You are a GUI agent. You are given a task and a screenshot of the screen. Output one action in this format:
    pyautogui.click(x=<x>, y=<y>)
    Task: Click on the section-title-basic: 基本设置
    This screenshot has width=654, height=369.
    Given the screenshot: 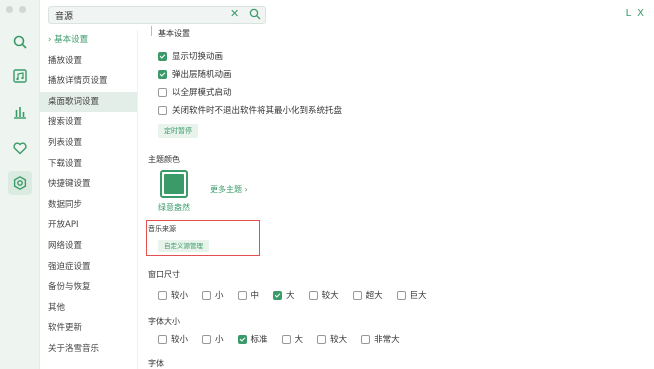 What is the action you would take?
    pyautogui.click(x=174, y=33)
    